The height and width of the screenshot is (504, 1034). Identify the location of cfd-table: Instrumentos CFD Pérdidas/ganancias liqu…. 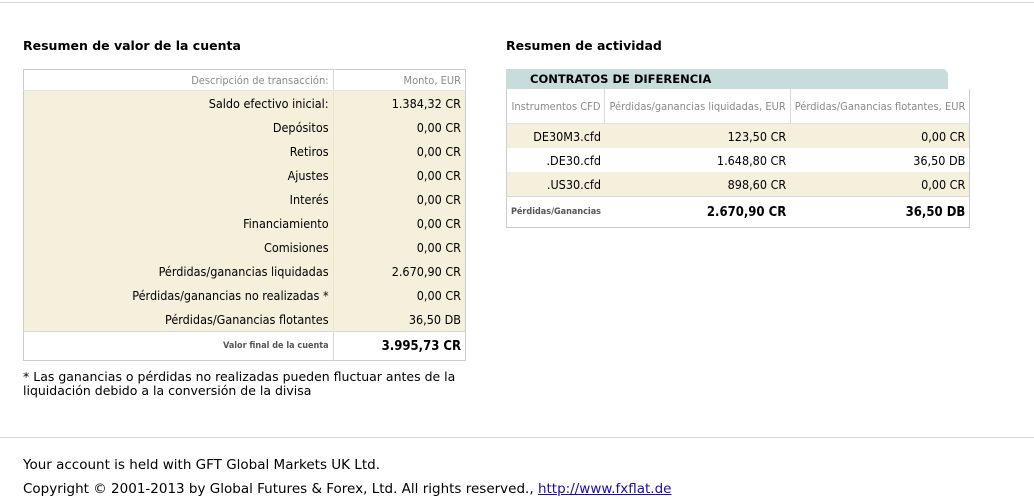
(738, 158).